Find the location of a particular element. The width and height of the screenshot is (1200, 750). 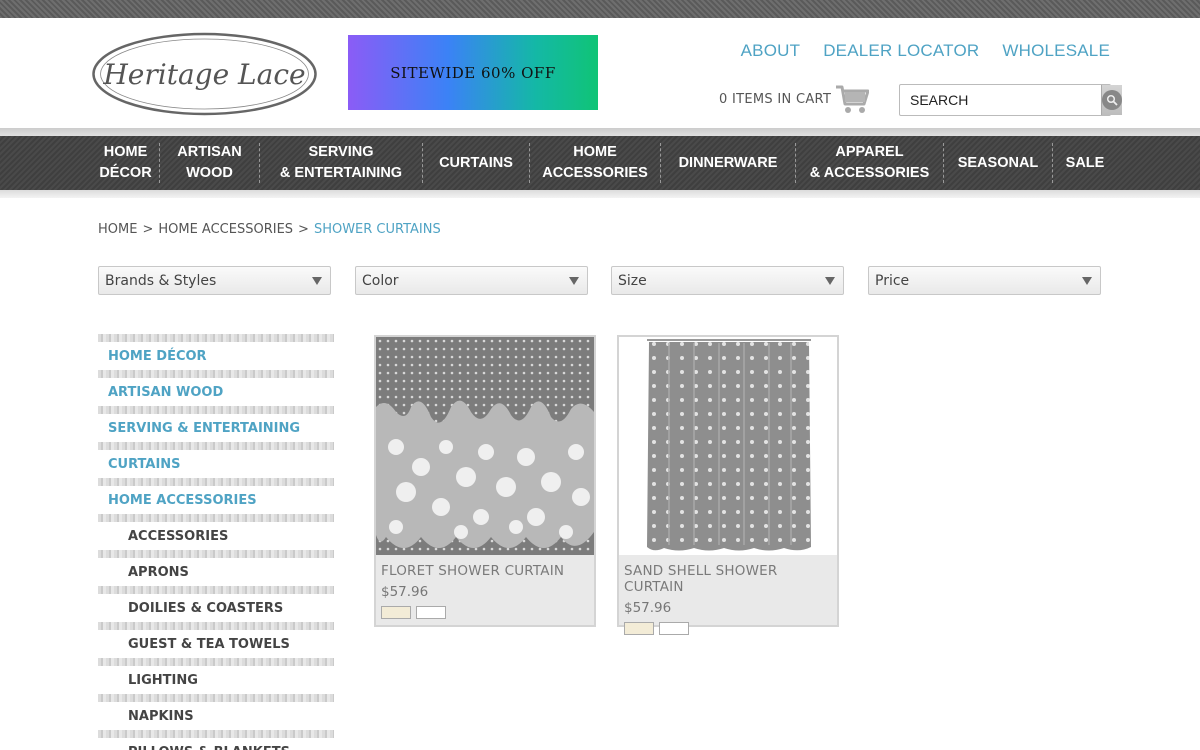

top-texture-strip is located at coordinates (600, 9).